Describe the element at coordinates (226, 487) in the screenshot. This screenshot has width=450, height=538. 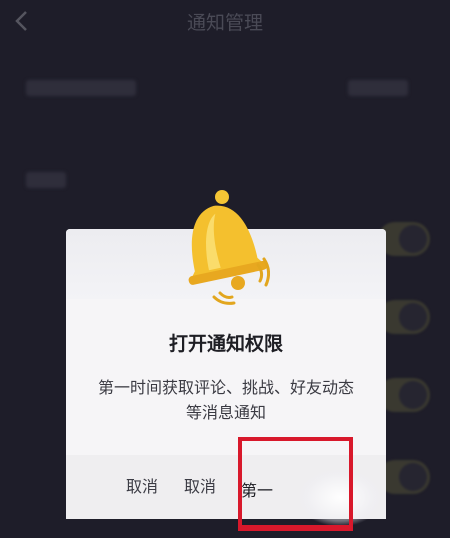
I see `dialog-button-row: 取消 取消 第一` at that location.